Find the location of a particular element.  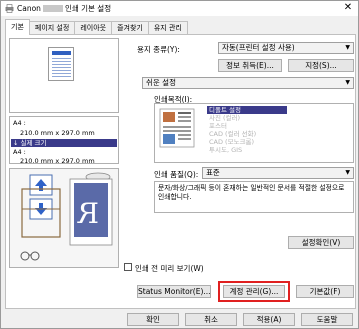

print-quality-value: 표준 is located at coordinates (213, 172).